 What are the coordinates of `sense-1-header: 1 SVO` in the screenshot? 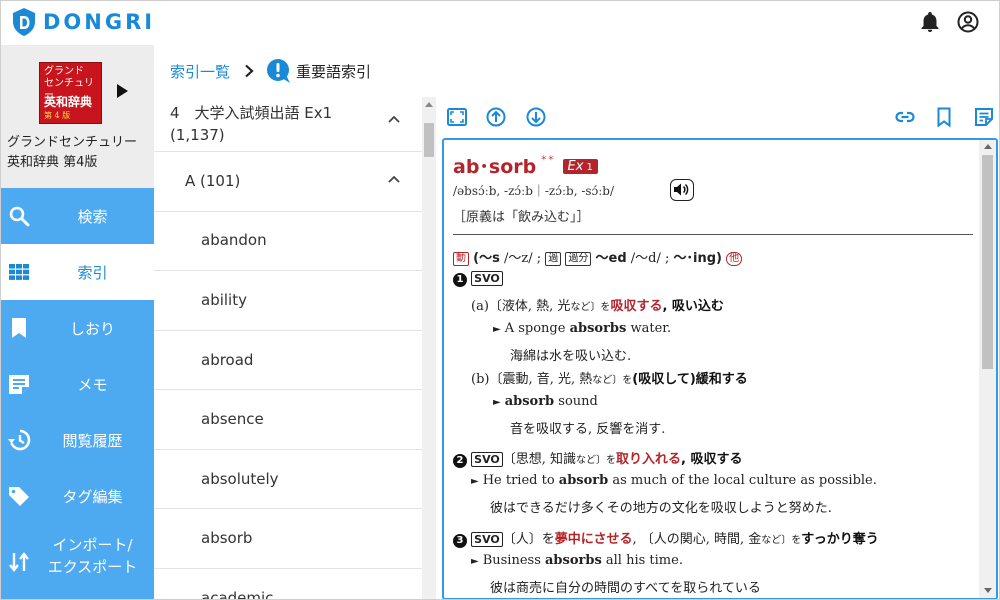 It's located at (478, 279).